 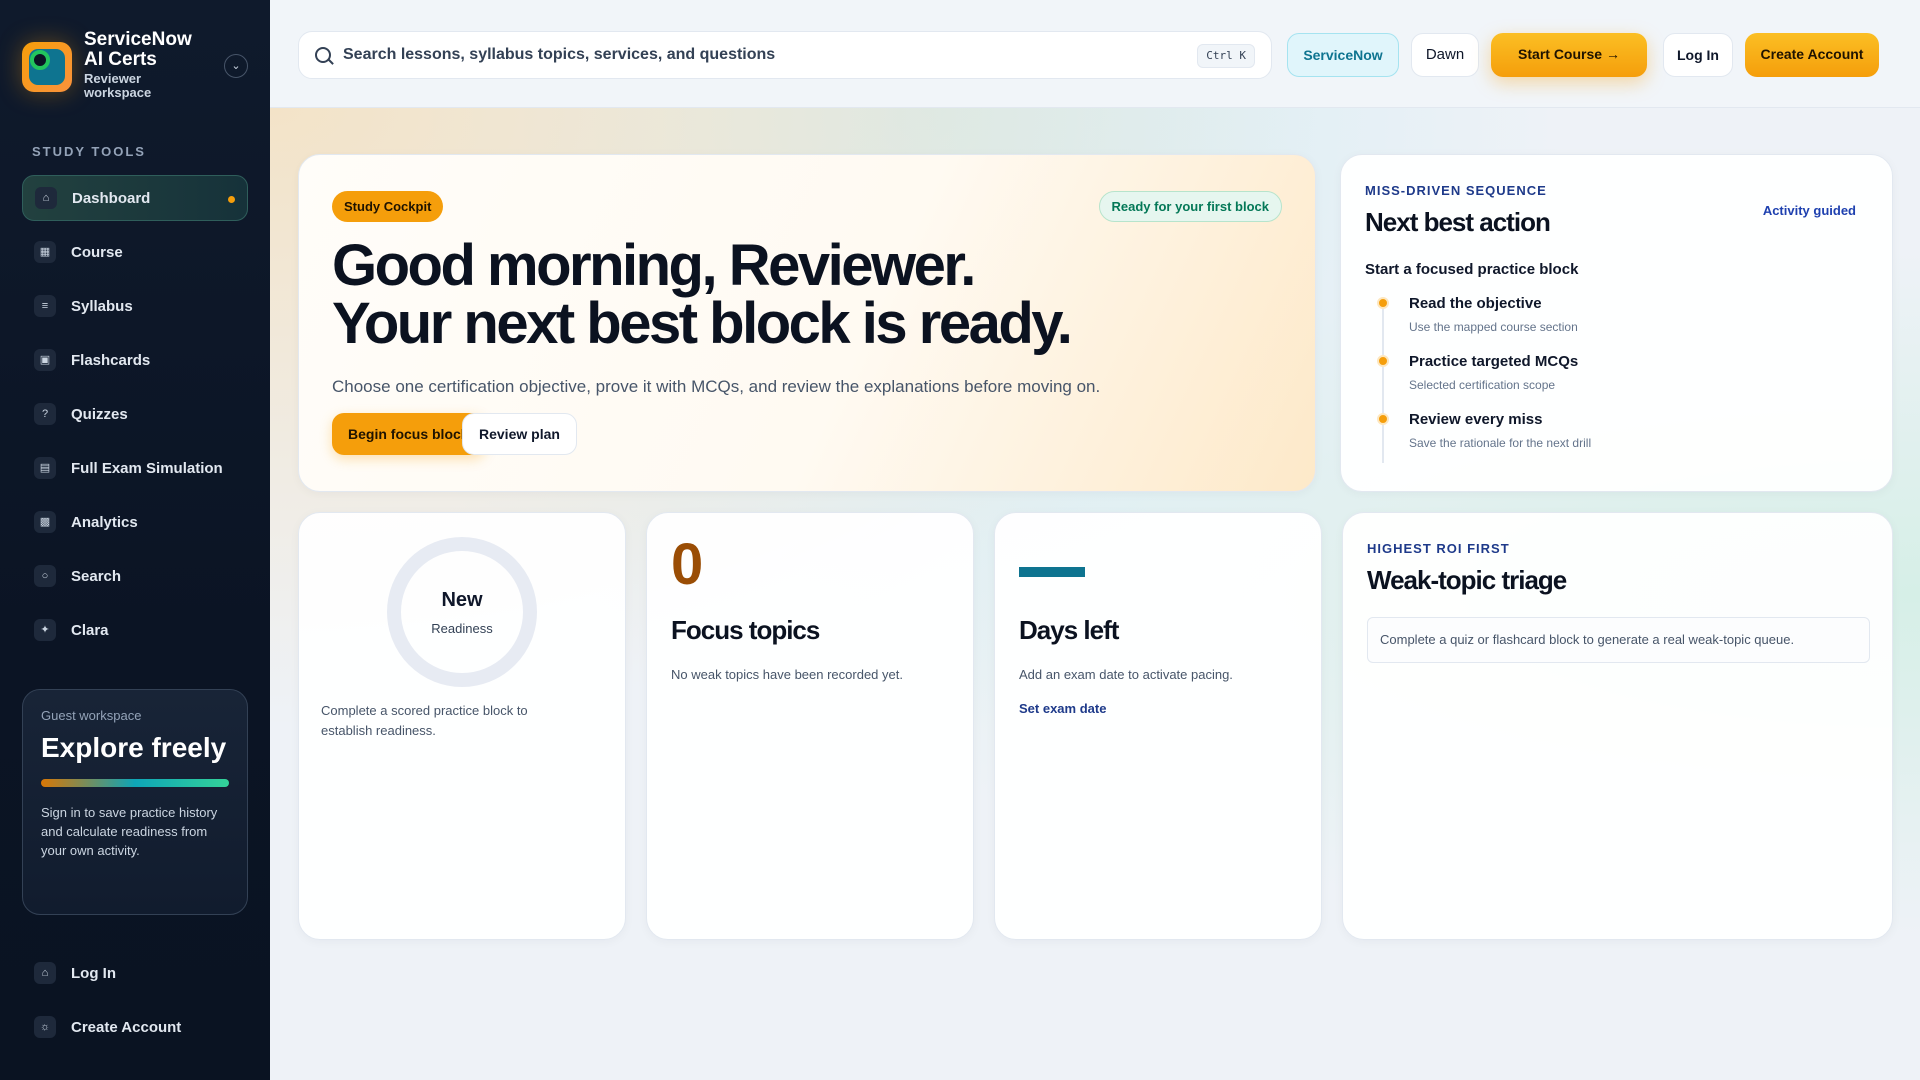 I want to click on sidebar-item-course: ▦ Course, so click(x=135, y=252).